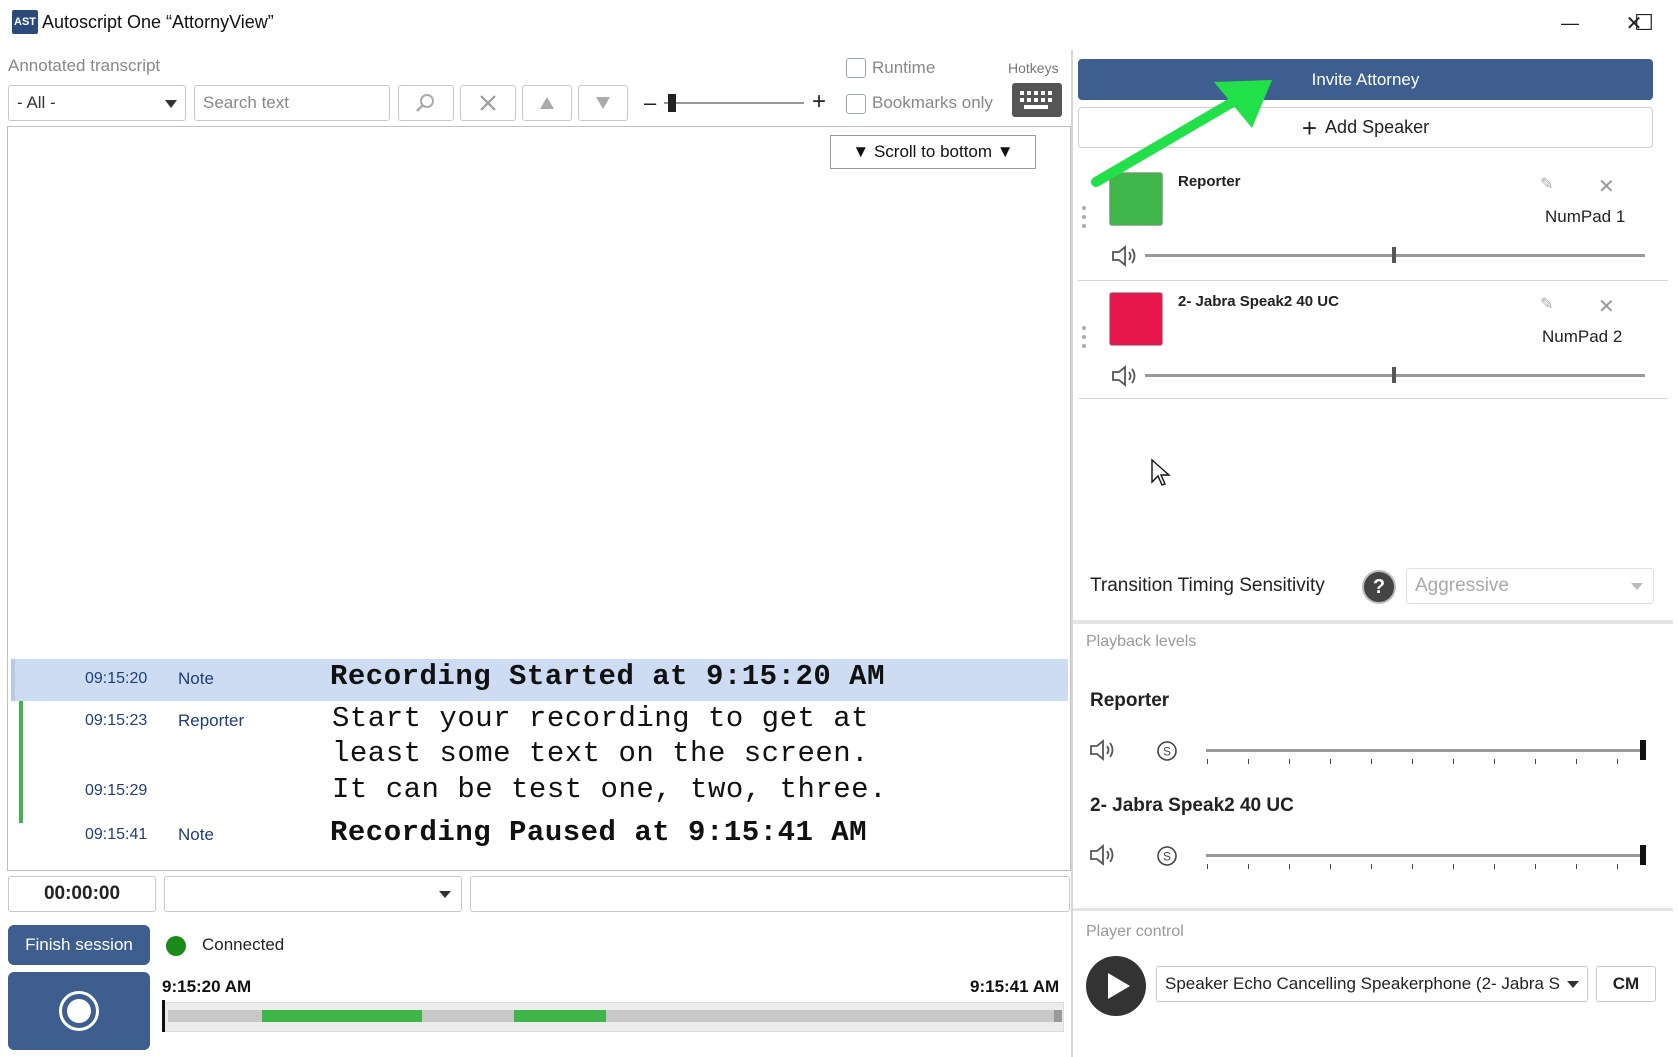 The height and width of the screenshot is (1057, 1678). I want to click on timeline-start-time: 9:15:20 AM, so click(207, 986).